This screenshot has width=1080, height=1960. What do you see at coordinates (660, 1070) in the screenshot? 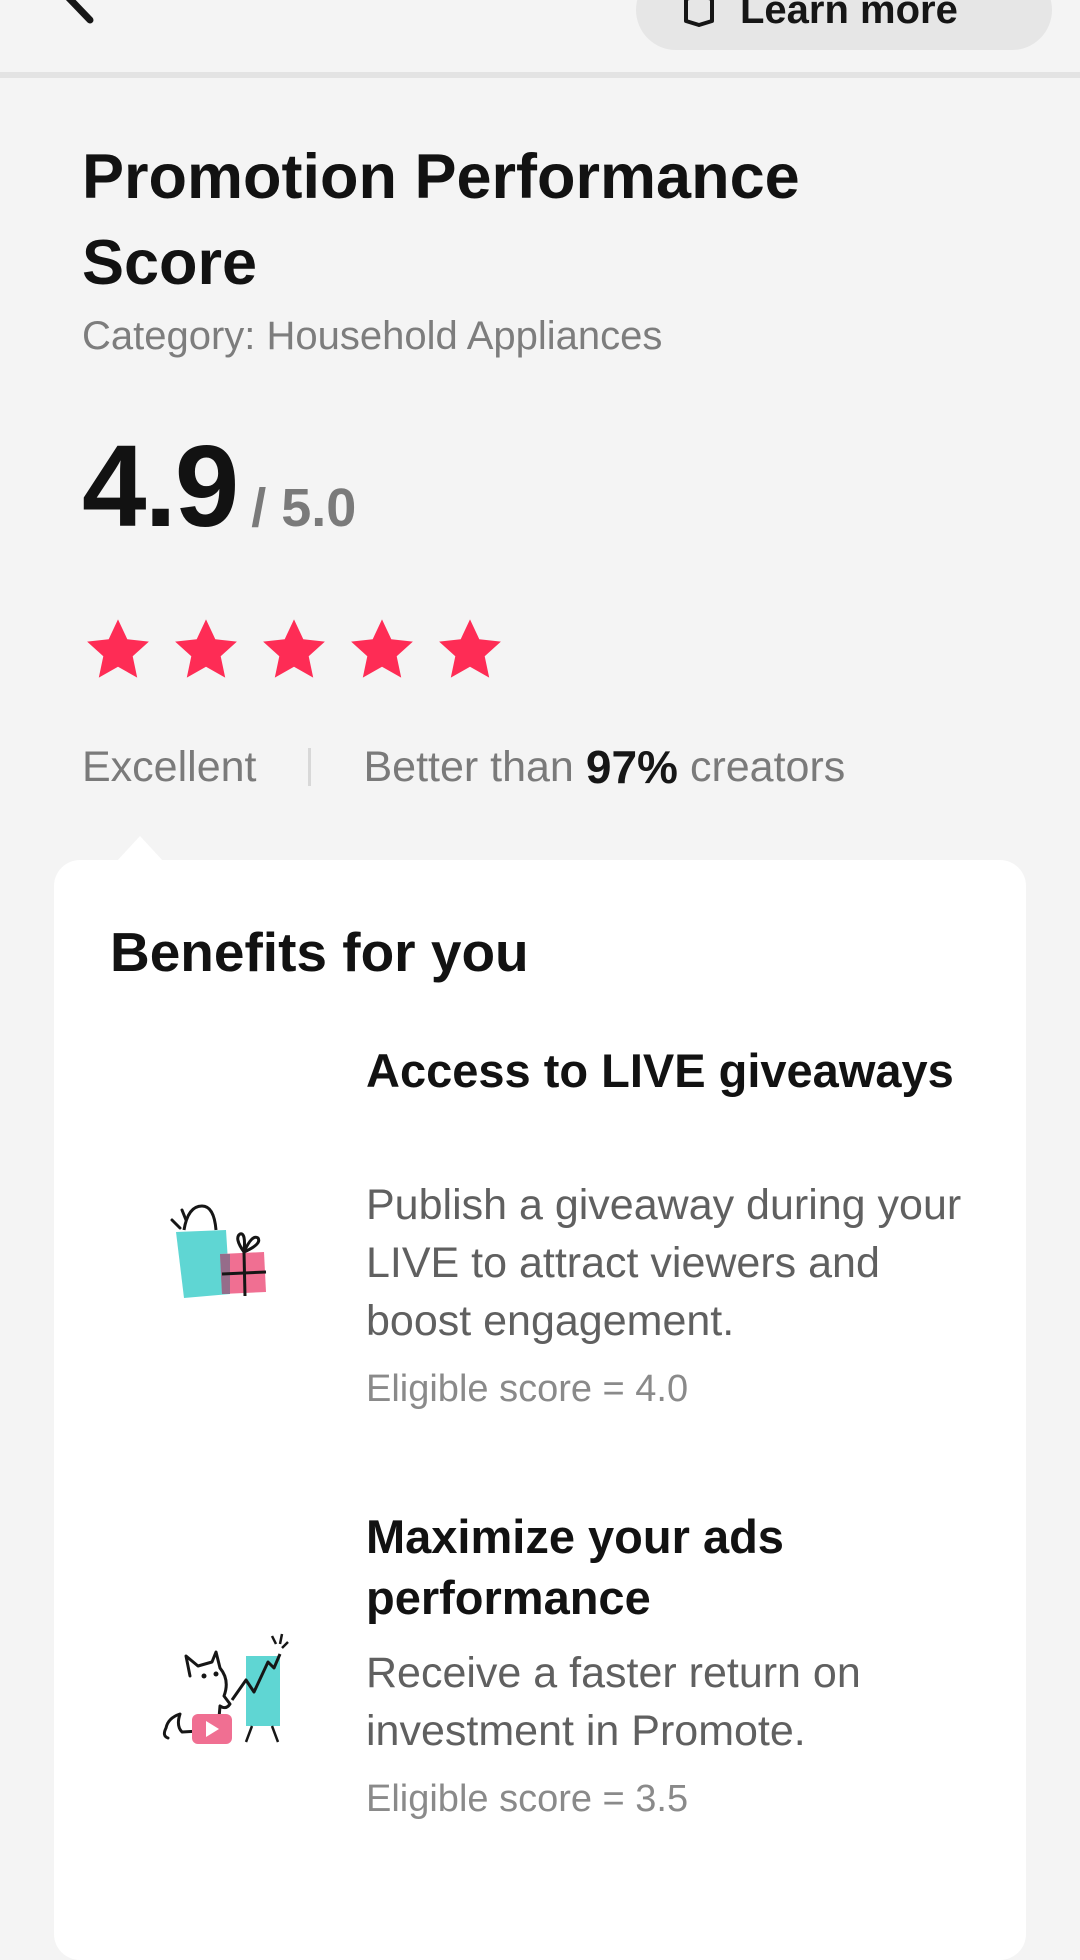
I see `benefit-title: Access to LIVE giveaways` at bounding box center [660, 1070].